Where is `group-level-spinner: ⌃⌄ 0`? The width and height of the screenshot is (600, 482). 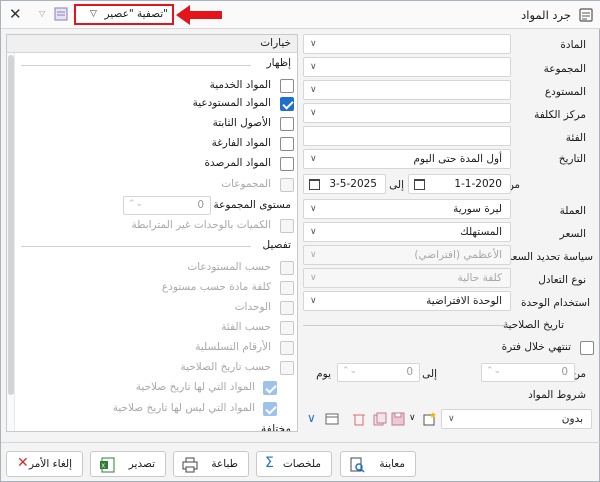 group-level-spinner: ⌃⌄ 0 is located at coordinates (167, 205).